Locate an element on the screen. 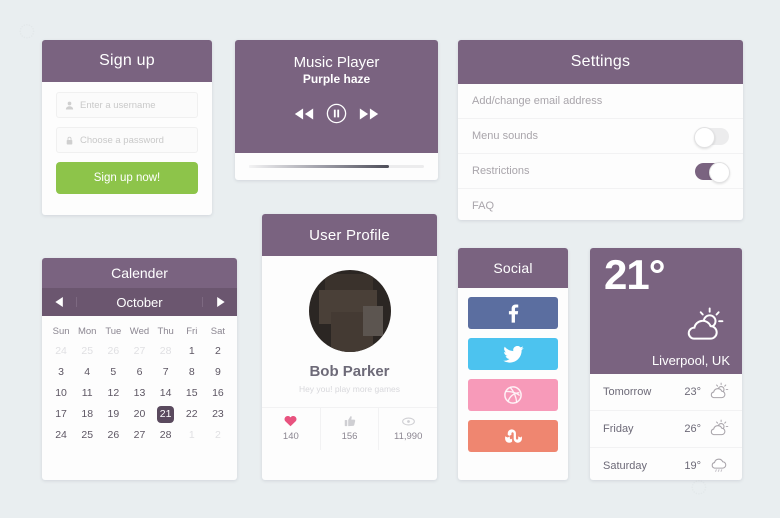 This screenshot has width=780, height=518. facebook-button is located at coordinates (513, 313).